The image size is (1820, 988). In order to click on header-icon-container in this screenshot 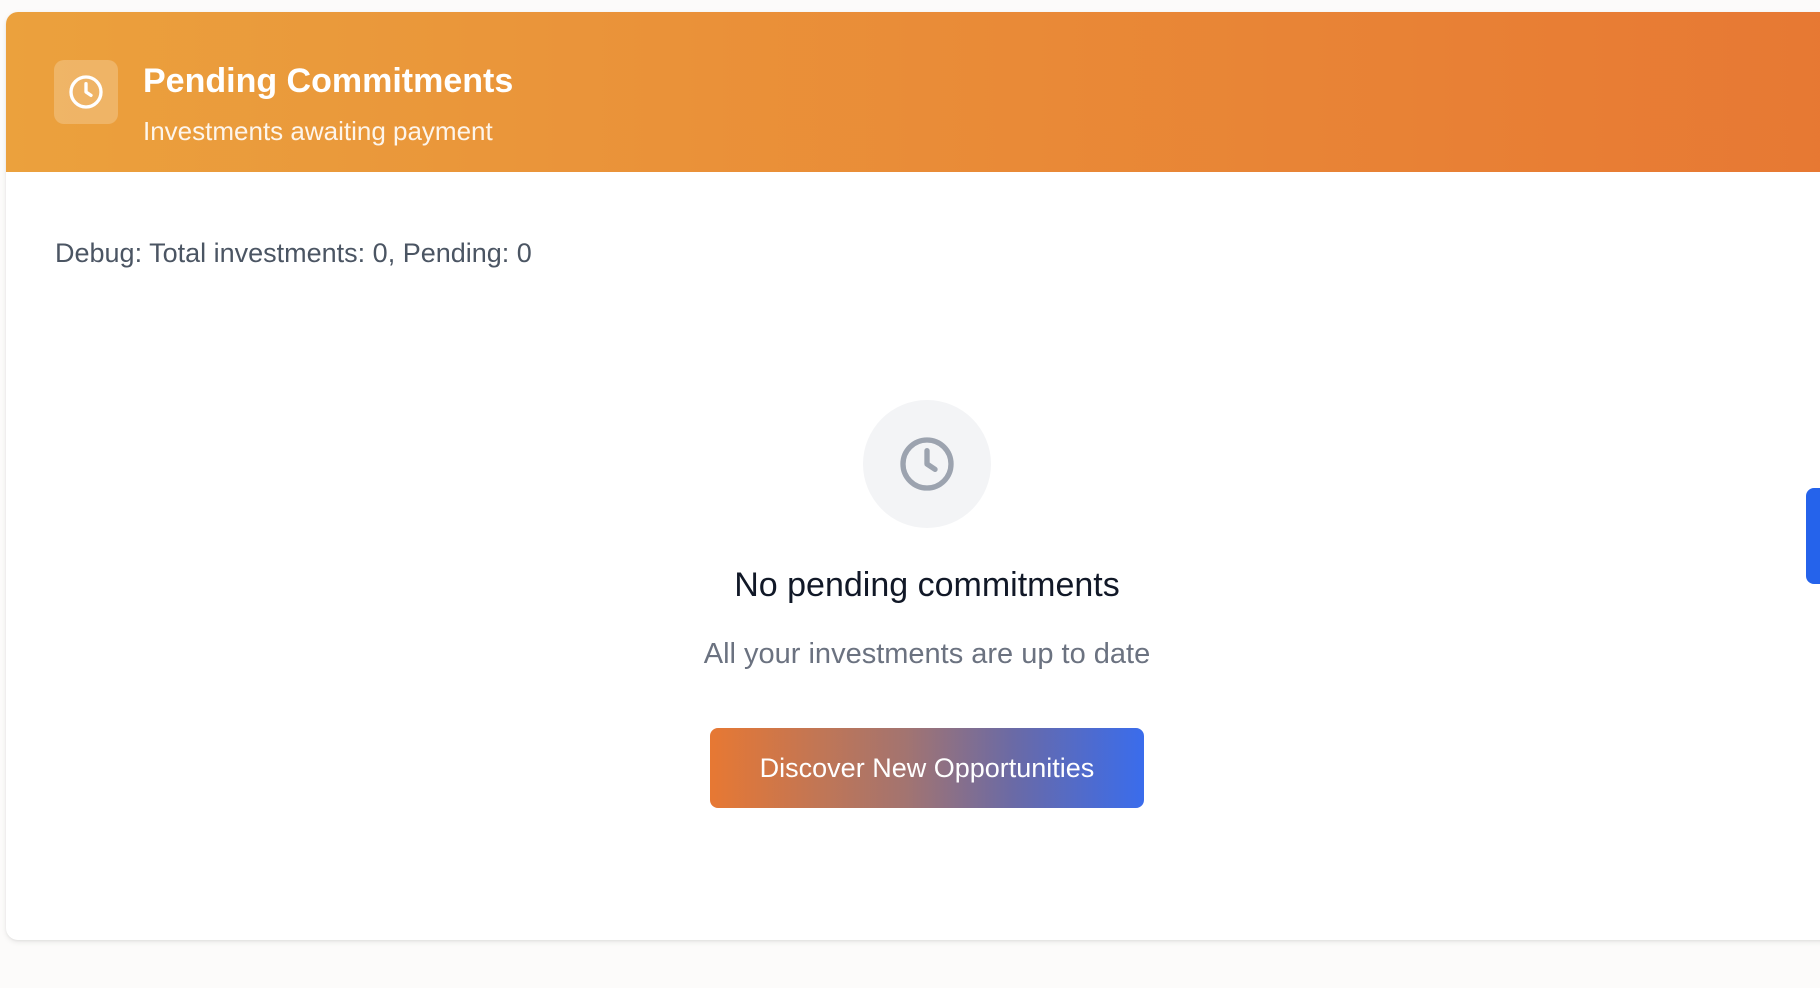, I will do `click(86, 92)`.